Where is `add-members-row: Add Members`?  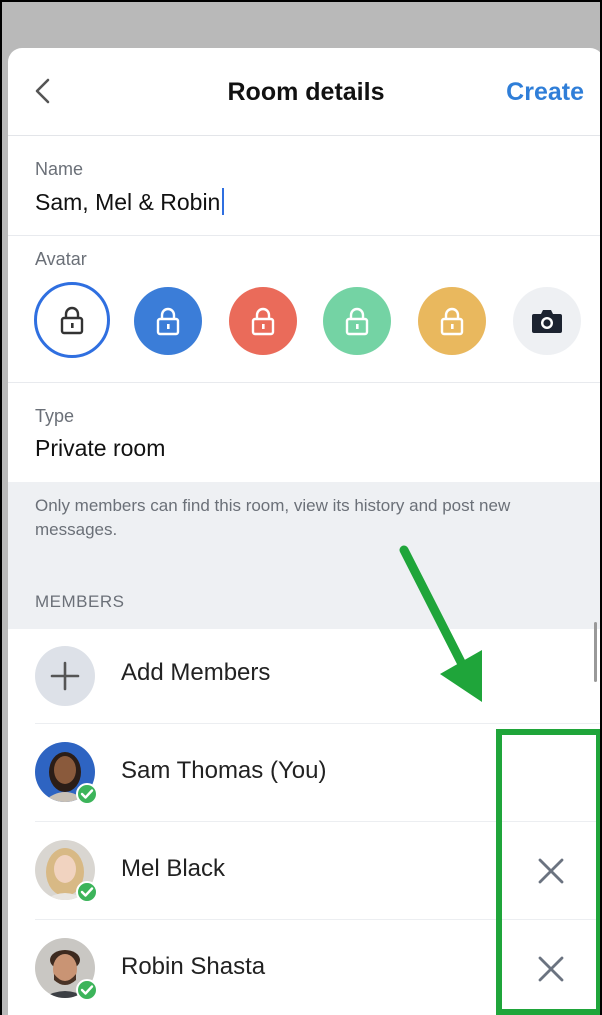 add-members-row: Add Members is located at coordinates (304, 675).